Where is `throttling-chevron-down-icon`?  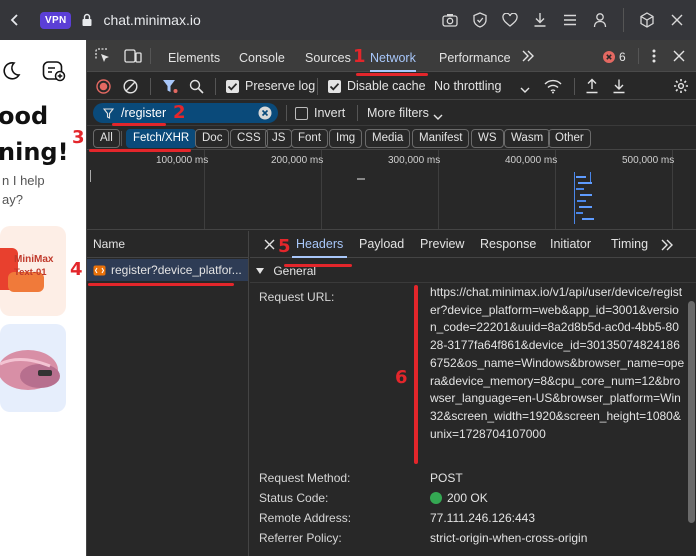
throttling-chevron-down-icon is located at coordinates (525, 90).